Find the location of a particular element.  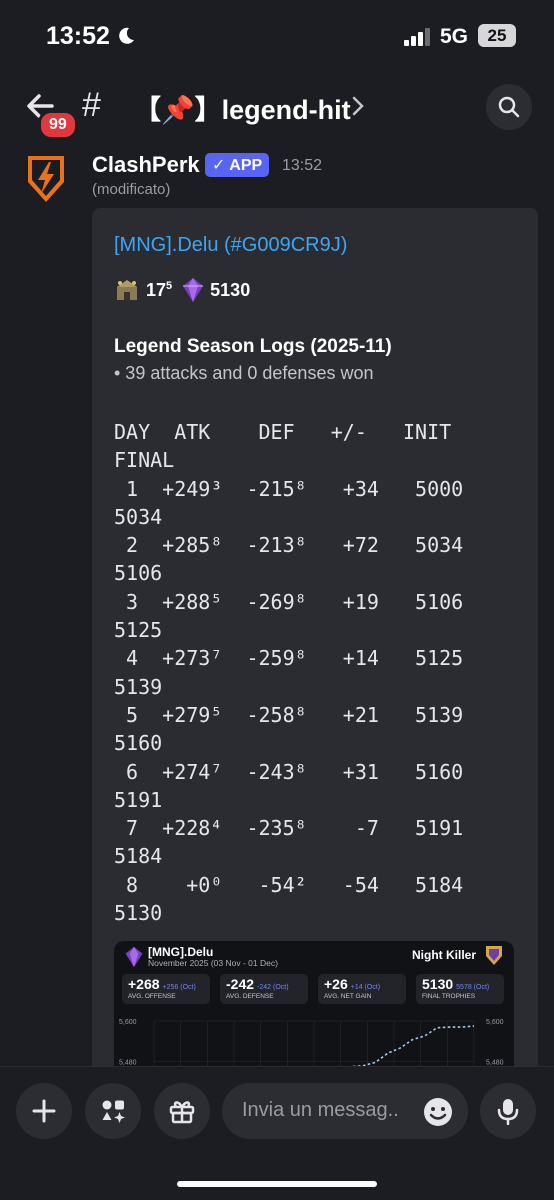

log-line: FINAL is located at coordinates (144, 460).